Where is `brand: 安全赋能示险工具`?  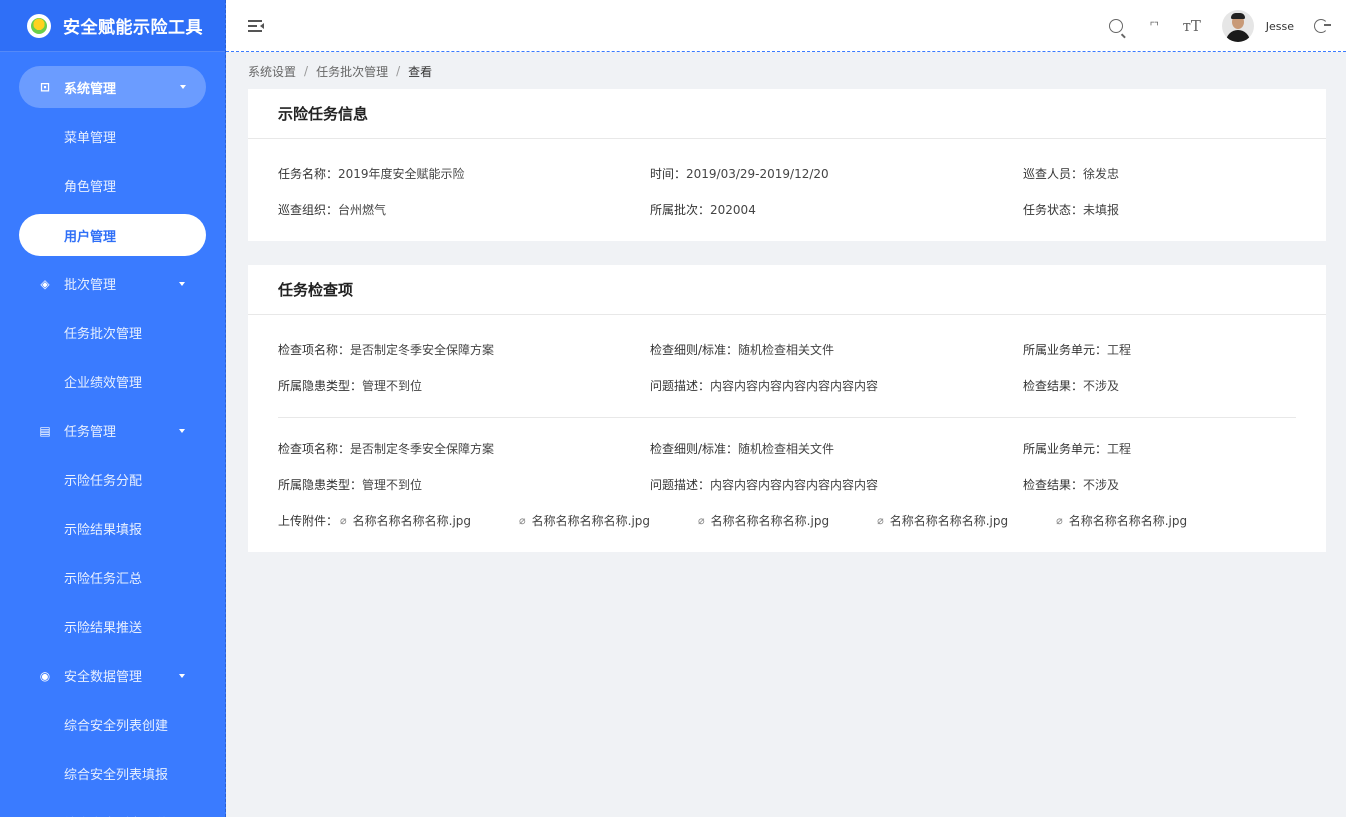
brand: 安全赋能示险工具 is located at coordinates (112, 26).